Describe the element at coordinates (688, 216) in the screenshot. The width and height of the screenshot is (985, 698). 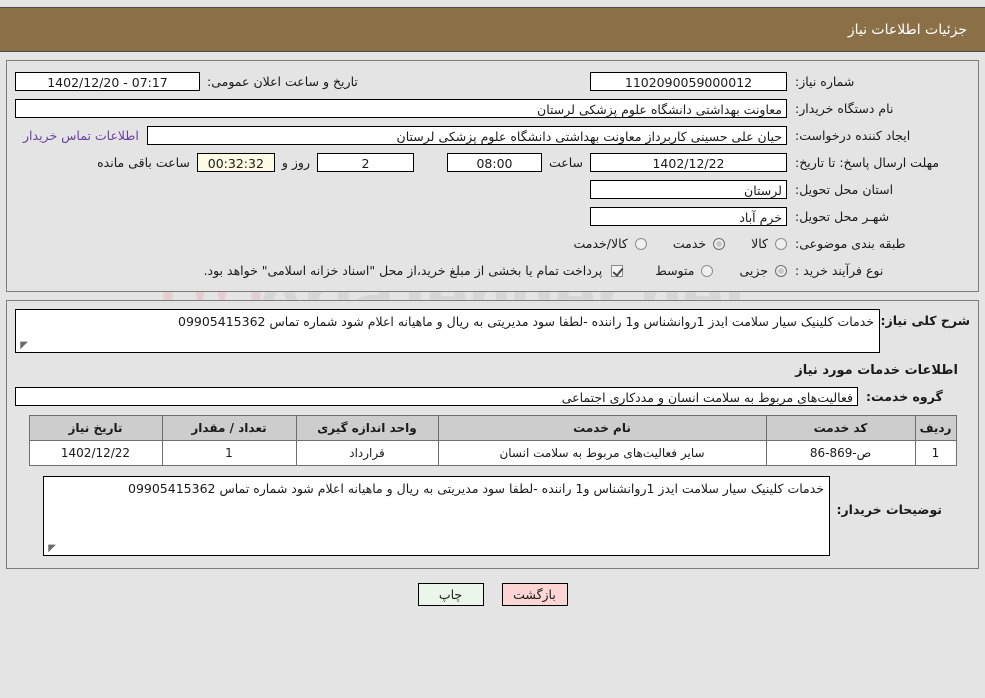
I see `city-field: خرم آباد` at that location.